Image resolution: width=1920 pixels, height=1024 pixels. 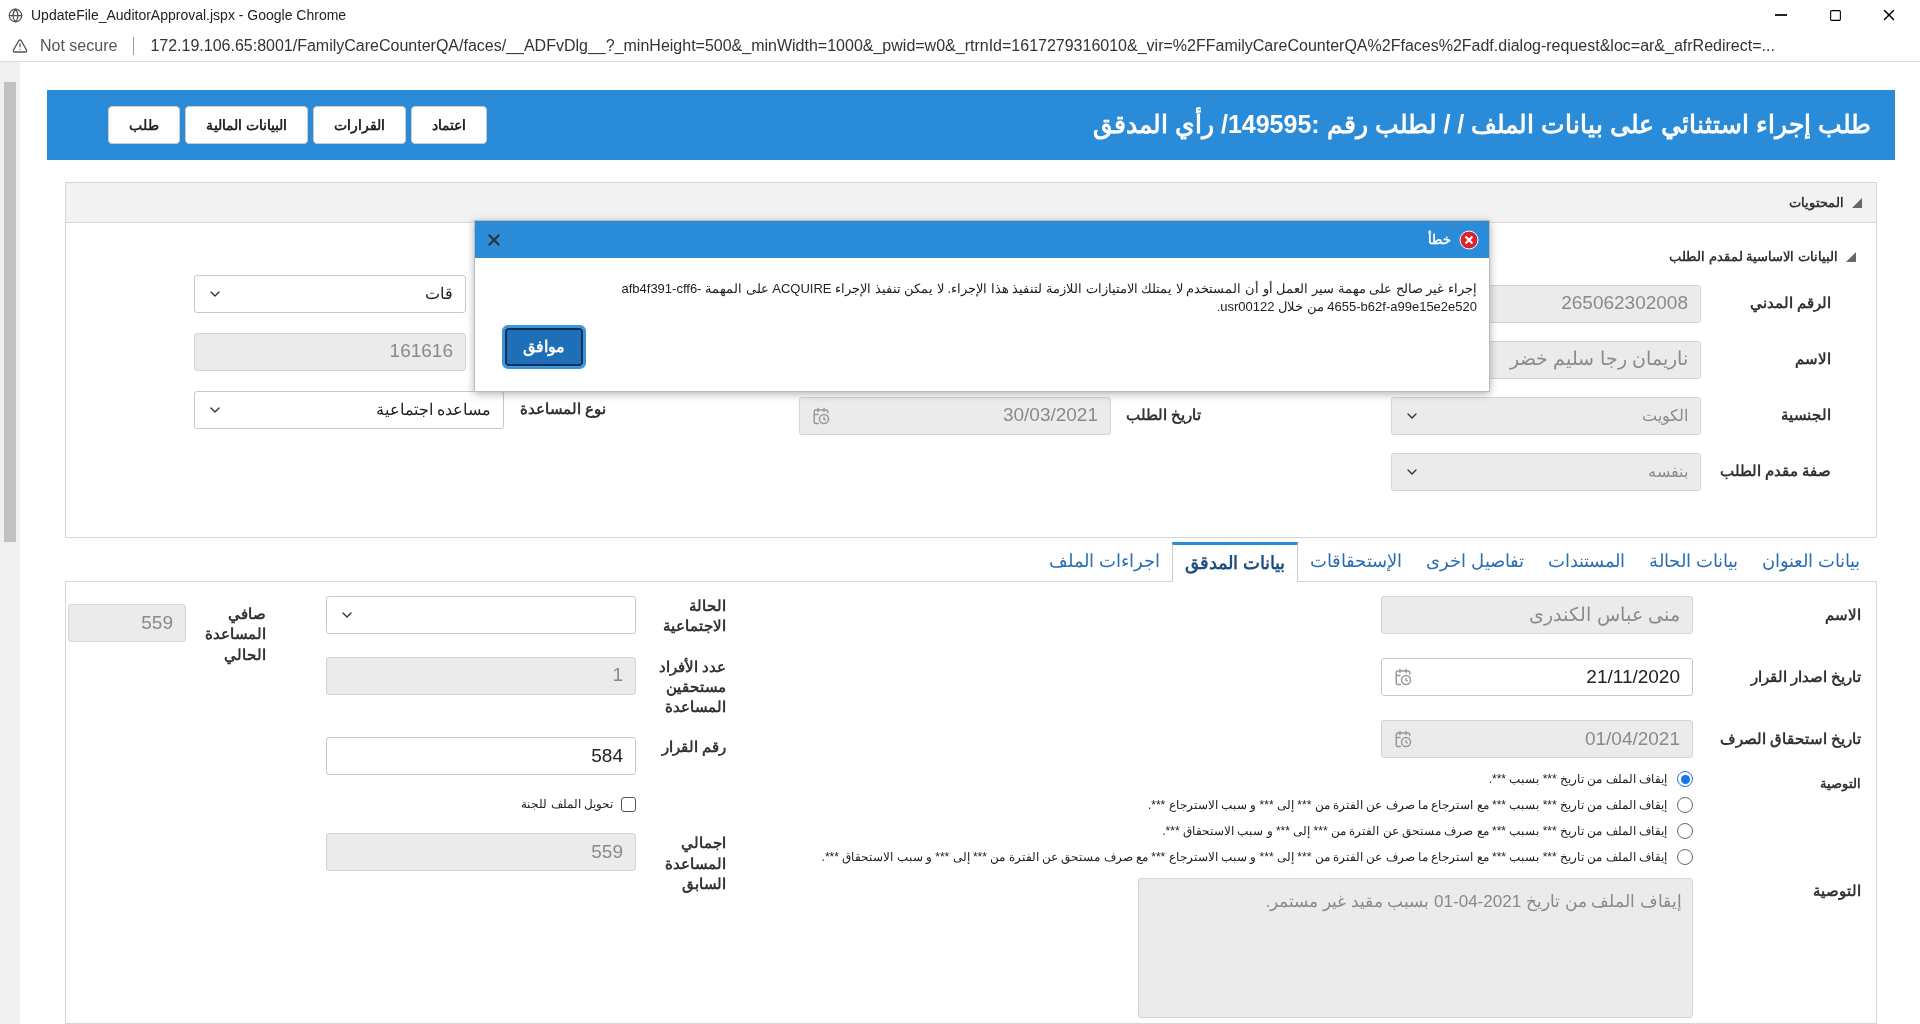 What do you see at coordinates (562, 409) in the screenshot?
I see `field-label: نوع المساعدة` at bounding box center [562, 409].